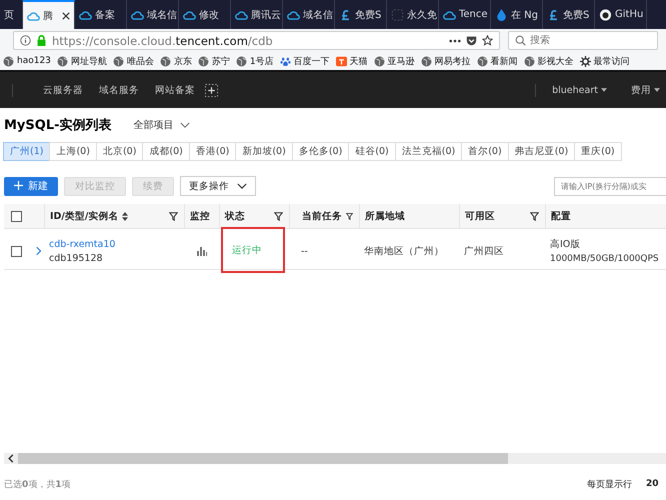 This screenshot has height=500, width=666. I want to click on nav-link: 域名服务, so click(119, 90).